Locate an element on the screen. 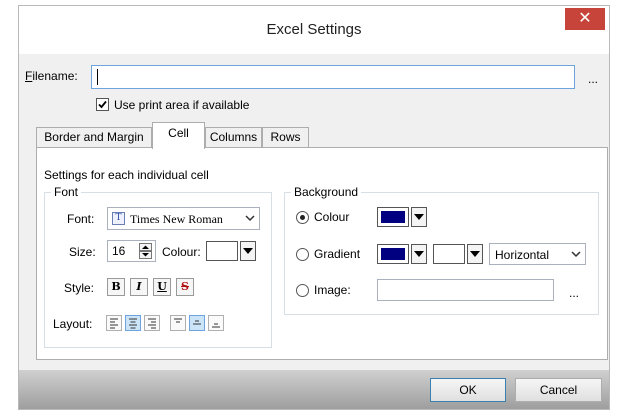 Image resolution: width=630 pixels, height=416 pixels. checkmark-icon is located at coordinates (102, 104).